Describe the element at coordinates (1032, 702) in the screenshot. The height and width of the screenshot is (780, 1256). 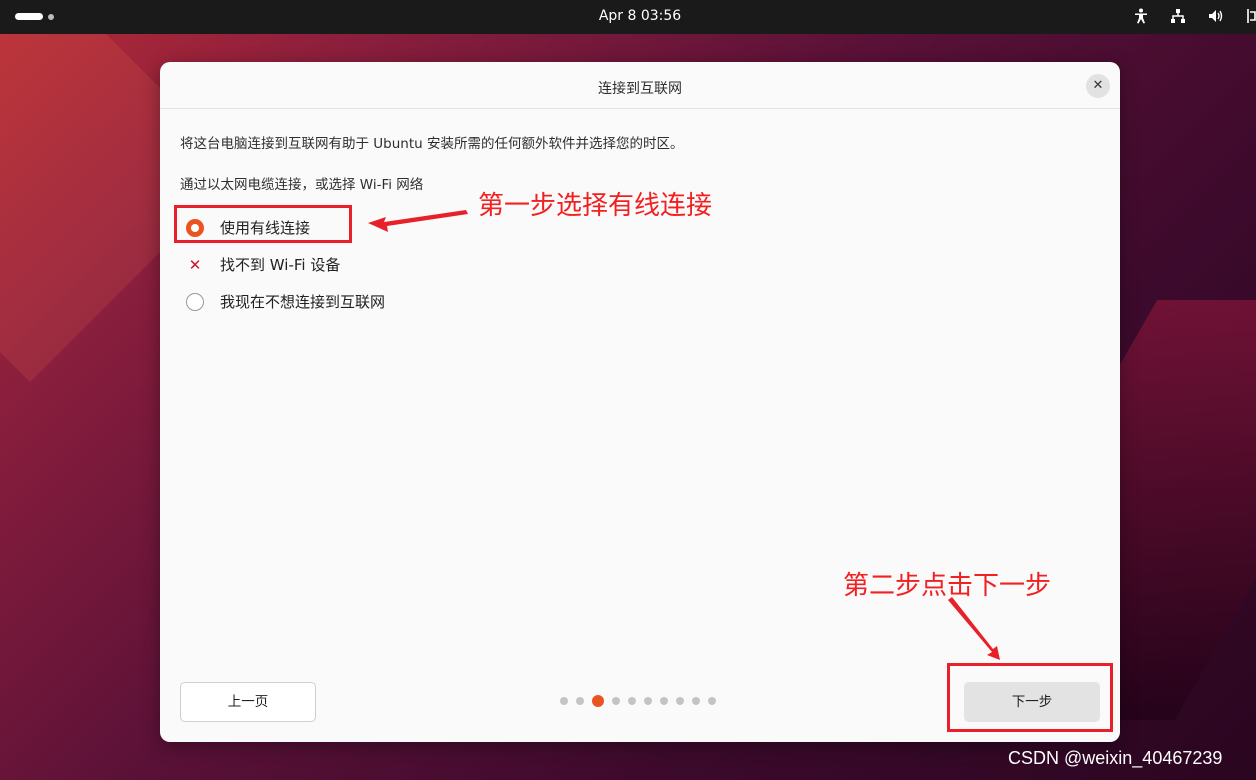
I see `next-button: 下一步` at that location.